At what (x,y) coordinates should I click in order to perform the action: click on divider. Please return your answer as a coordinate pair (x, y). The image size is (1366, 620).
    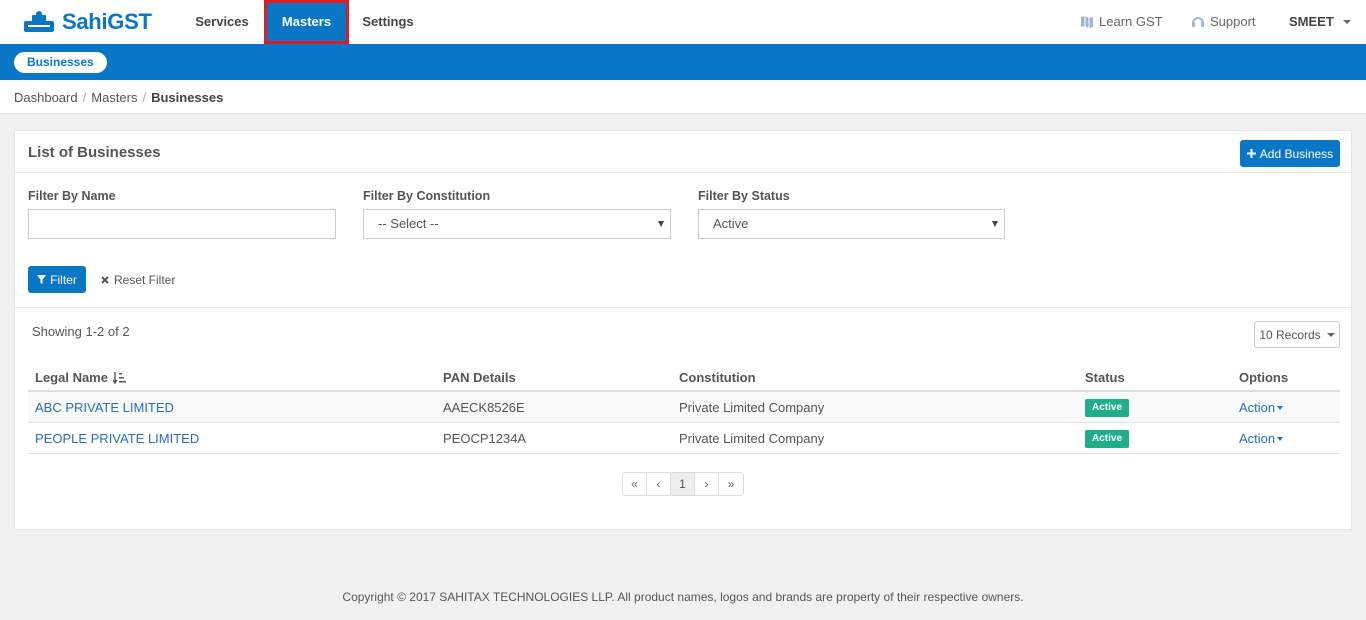
    Looking at the image, I should click on (683, 307).